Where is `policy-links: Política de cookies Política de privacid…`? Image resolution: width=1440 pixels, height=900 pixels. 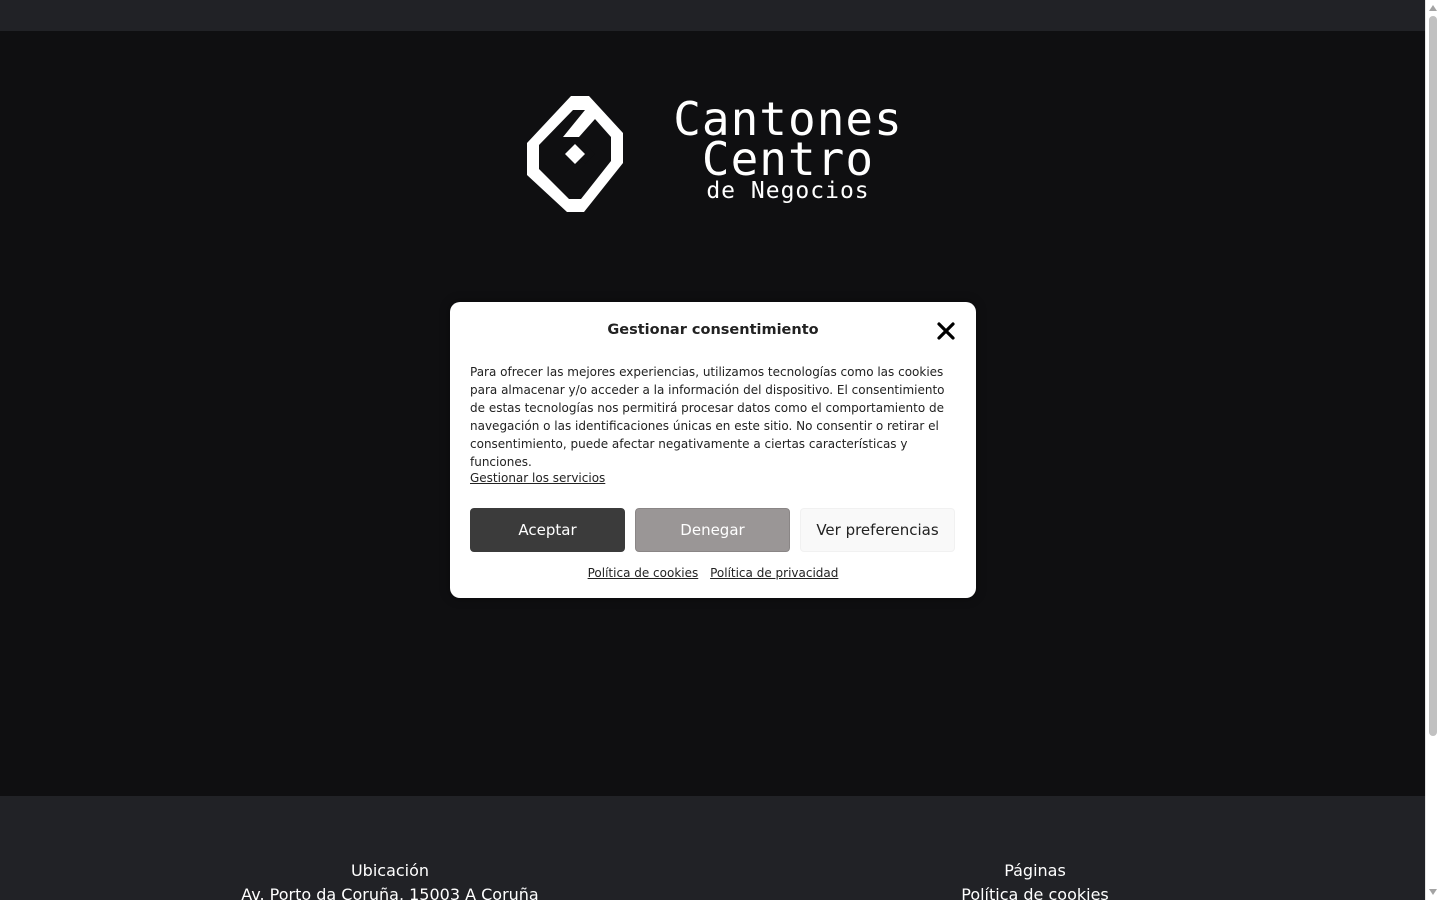
policy-links: Política de cookies Política de privacid… is located at coordinates (713, 573).